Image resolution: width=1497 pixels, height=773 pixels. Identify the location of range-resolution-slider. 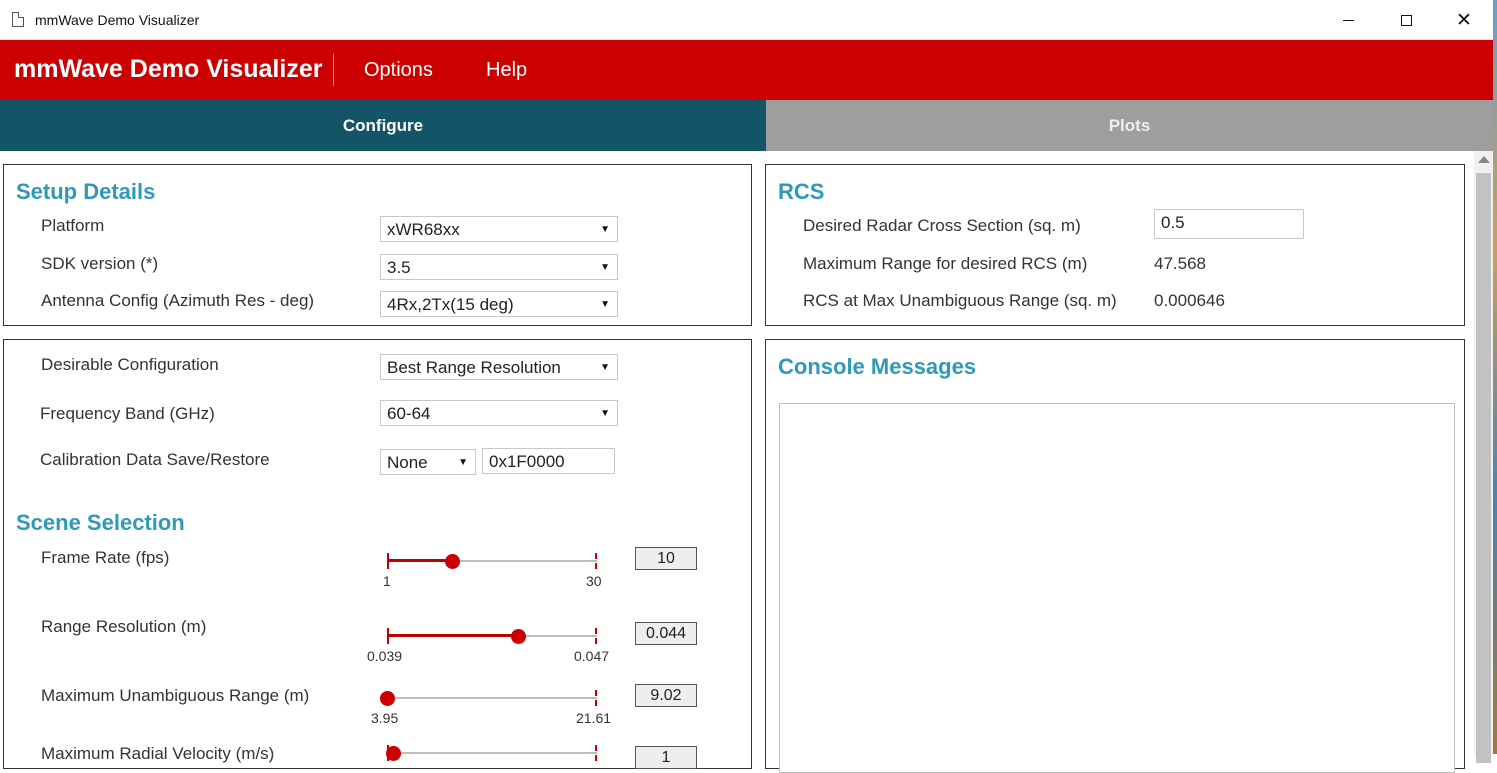
(492, 636).